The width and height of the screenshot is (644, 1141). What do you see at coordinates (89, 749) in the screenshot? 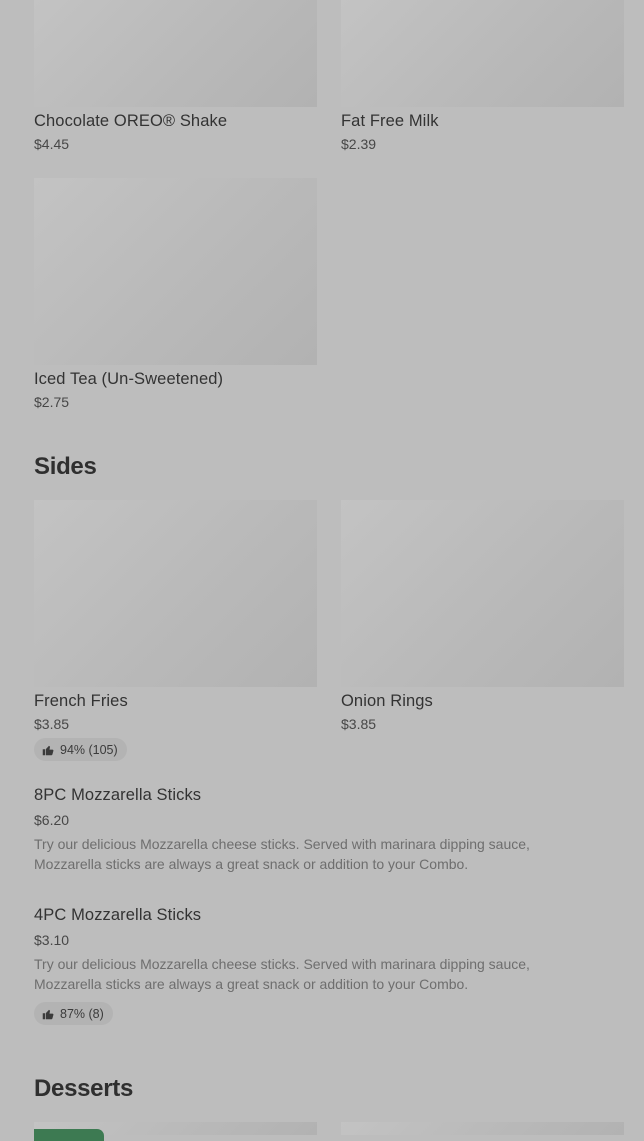
I see `rating-text: 94% (105)` at bounding box center [89, 749].